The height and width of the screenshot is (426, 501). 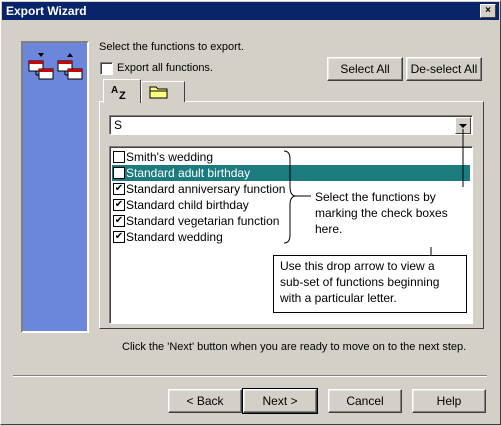 I want to click on svg-text: Z, so click(x=122, y=95).